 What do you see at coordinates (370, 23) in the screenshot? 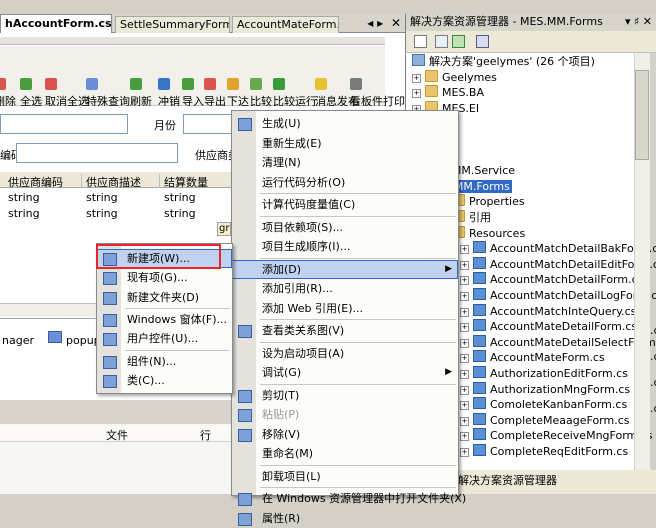
I see `scroll-left-icon: ◂` at bounding box center [370, 23].